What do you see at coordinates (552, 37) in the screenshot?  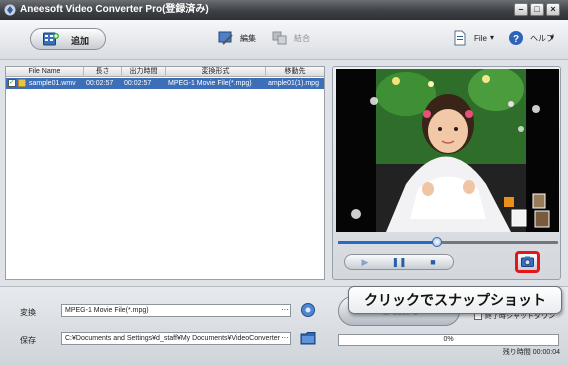 I see `help-dropdown-icon: ▾` at bounding box center [552, 37].